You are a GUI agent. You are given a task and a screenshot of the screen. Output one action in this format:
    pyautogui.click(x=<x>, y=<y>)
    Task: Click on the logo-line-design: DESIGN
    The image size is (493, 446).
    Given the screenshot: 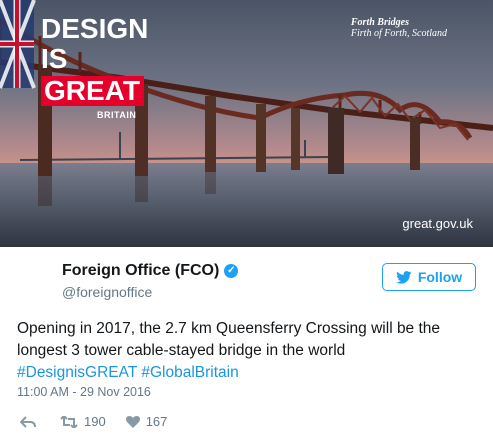 What is the action you would take?
    pyautogui.click(x=95, y=28)
    